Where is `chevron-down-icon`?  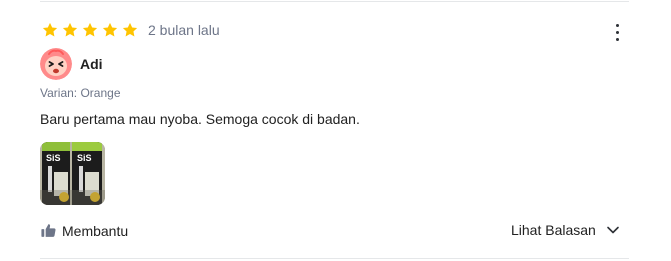
chevron-down-icon is located at coordinates (613, 230).